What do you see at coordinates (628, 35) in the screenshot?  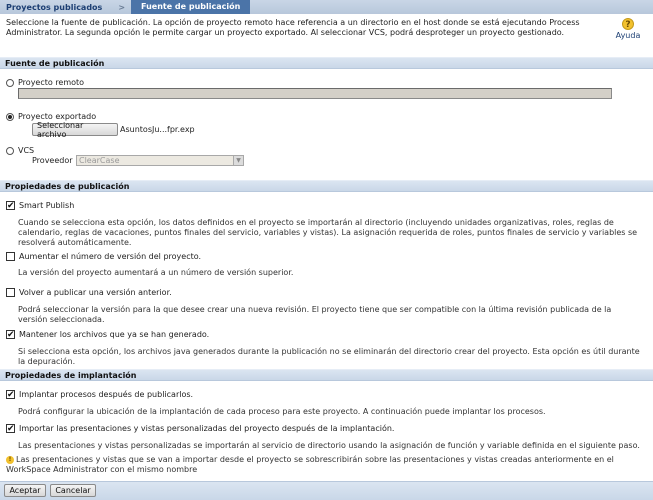 I see `help-label: Ayuda` at bounding box center [628, 35].